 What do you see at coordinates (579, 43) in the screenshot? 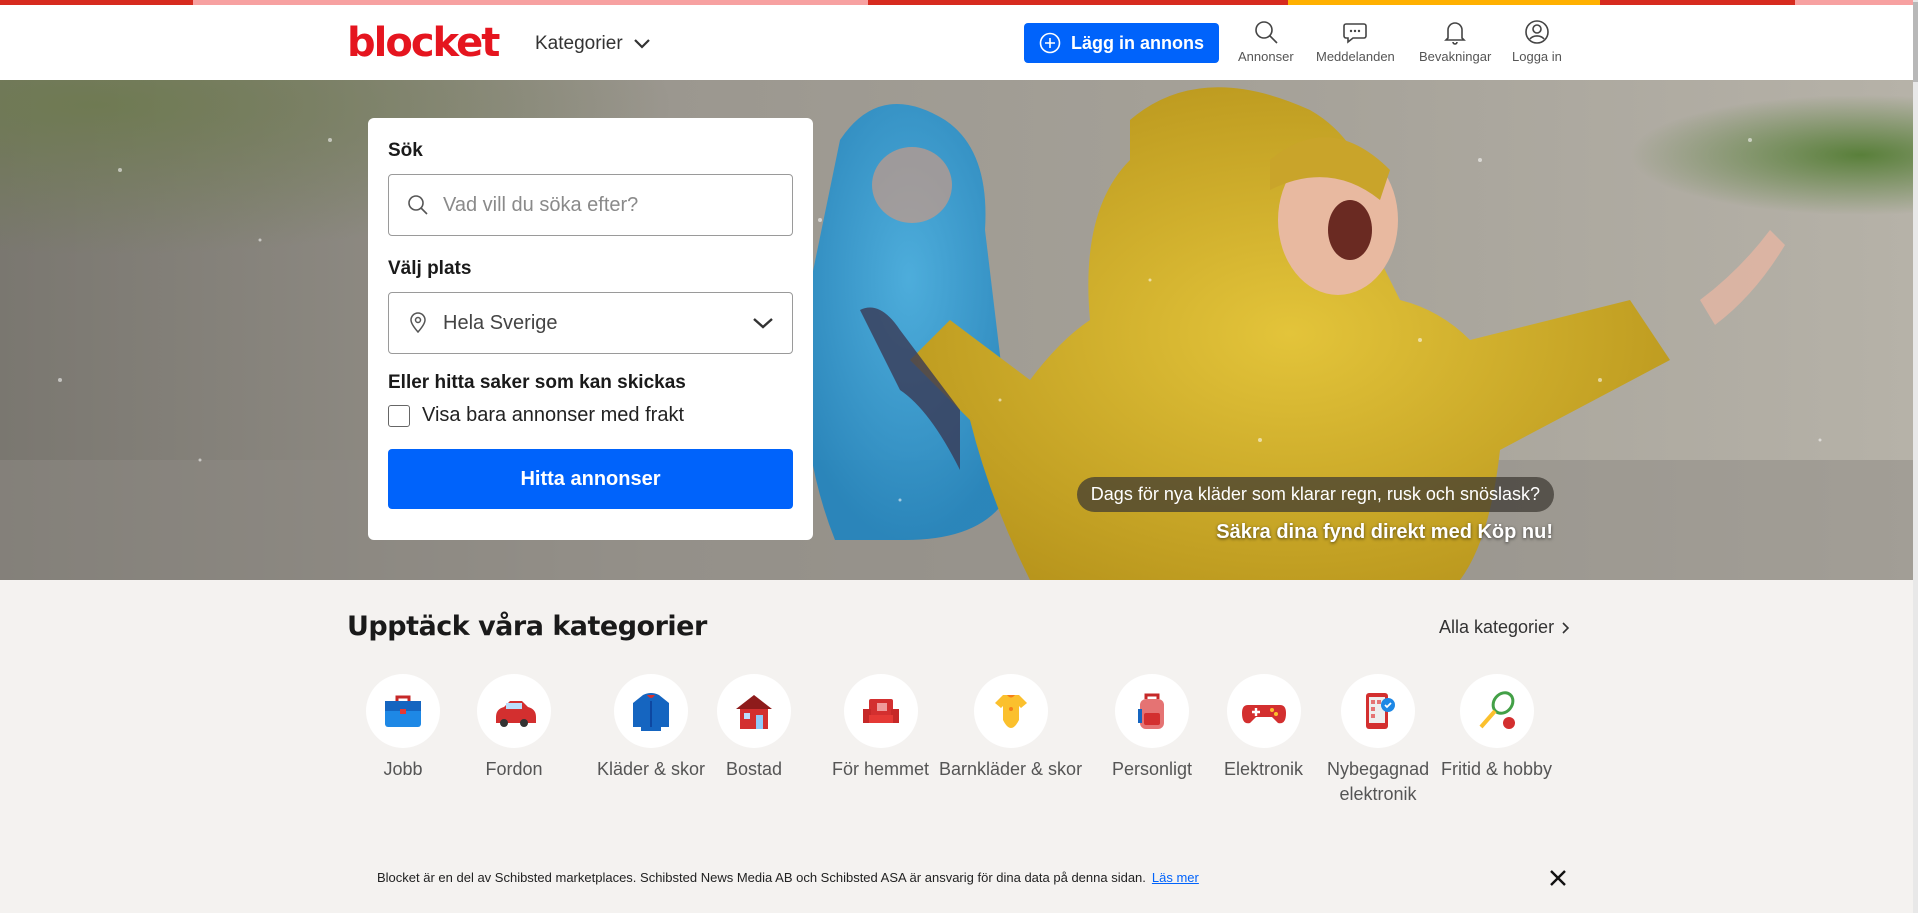
I see `categories-label: Kategorier` at bounding box center [579, 43].